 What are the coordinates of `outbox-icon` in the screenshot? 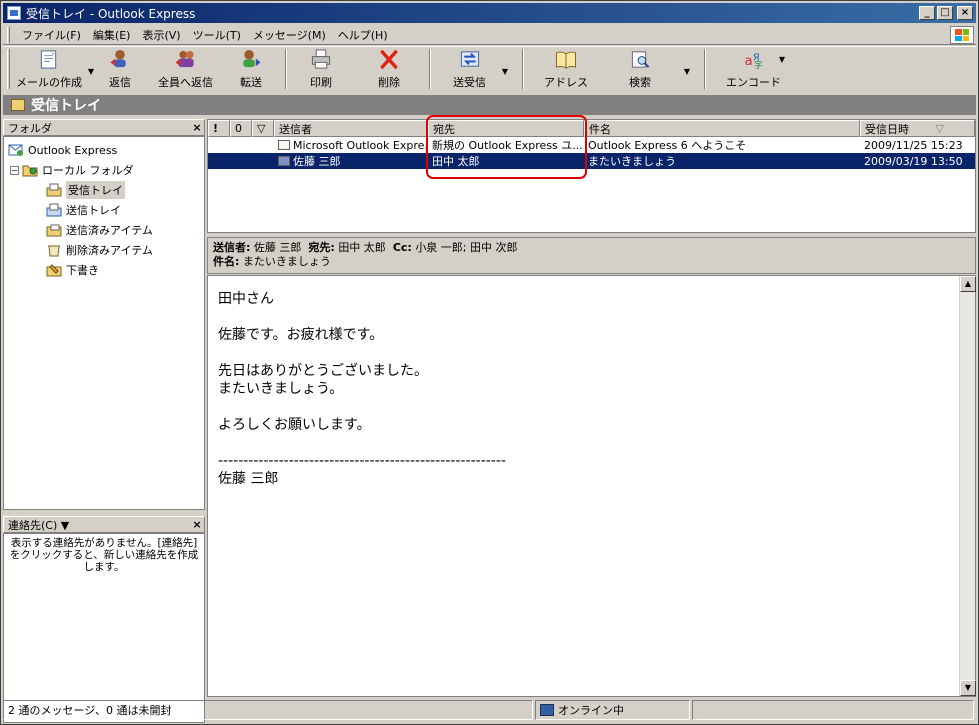 It's located at (54, 210).